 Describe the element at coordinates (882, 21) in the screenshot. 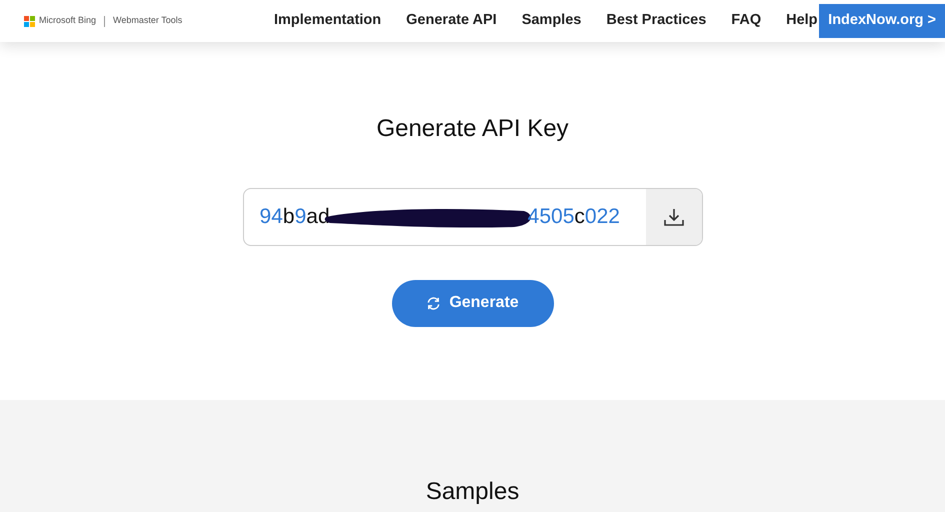

I see `indexnow-link-button: IndexNow.org >` at that location.